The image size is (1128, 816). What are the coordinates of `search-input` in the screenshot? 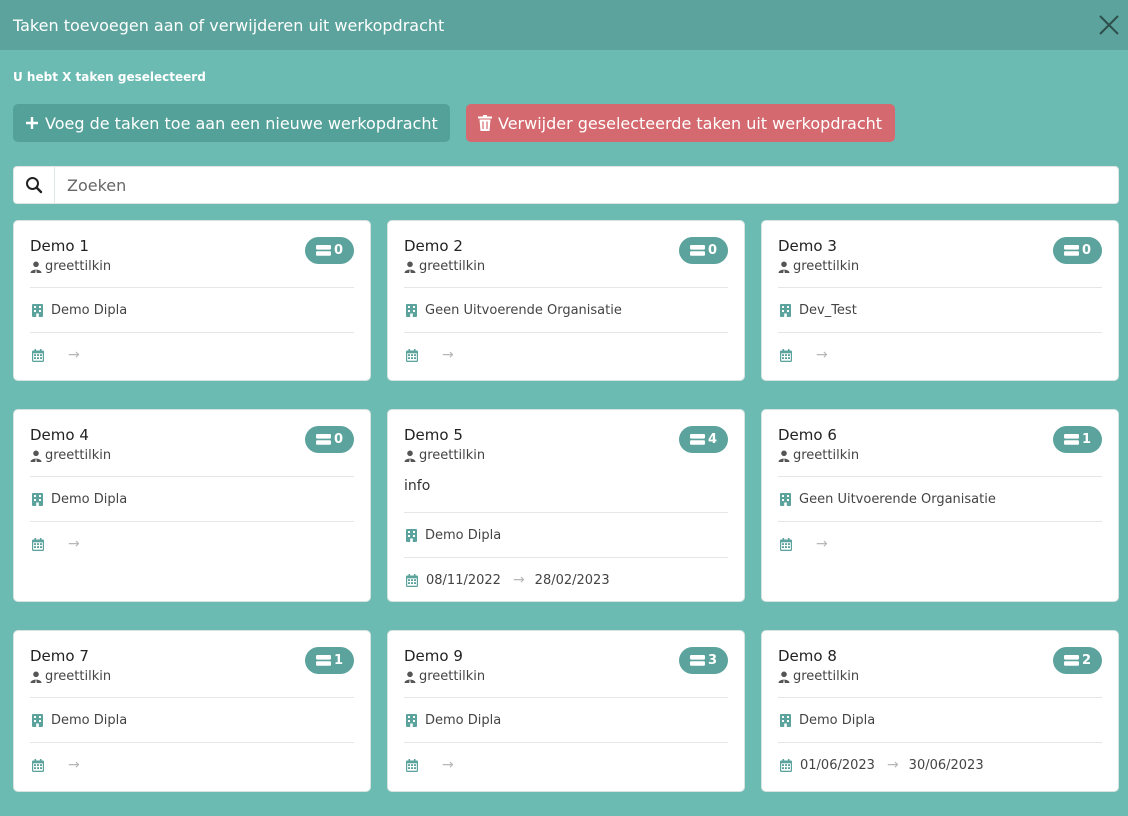 It's located at (586, 185).